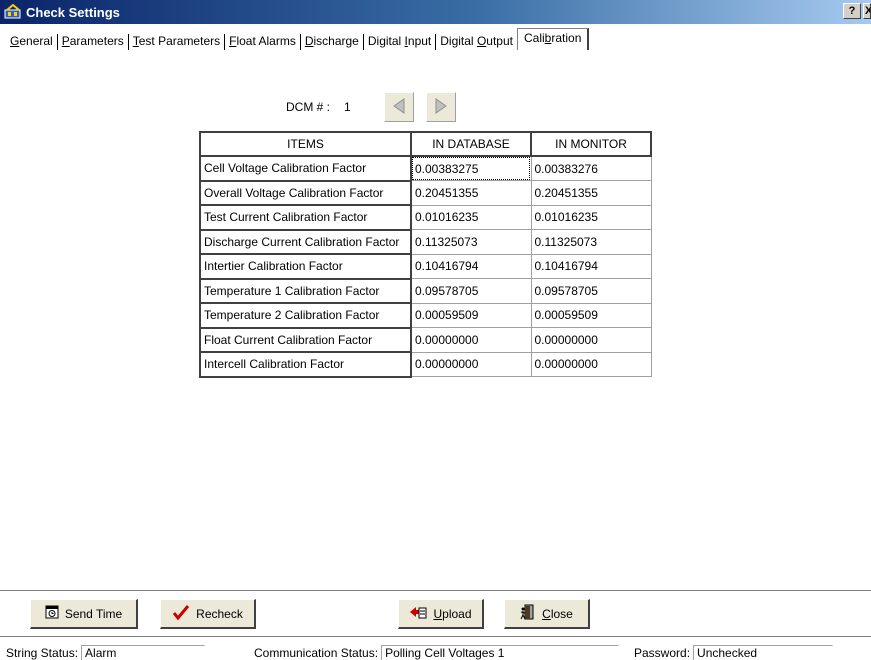 Image resolution: width=871 pixels, height=660 pixels. Describe the element at coordinates (438, 613) in the screenshot. I see `upload-label-accel: U` at that location.